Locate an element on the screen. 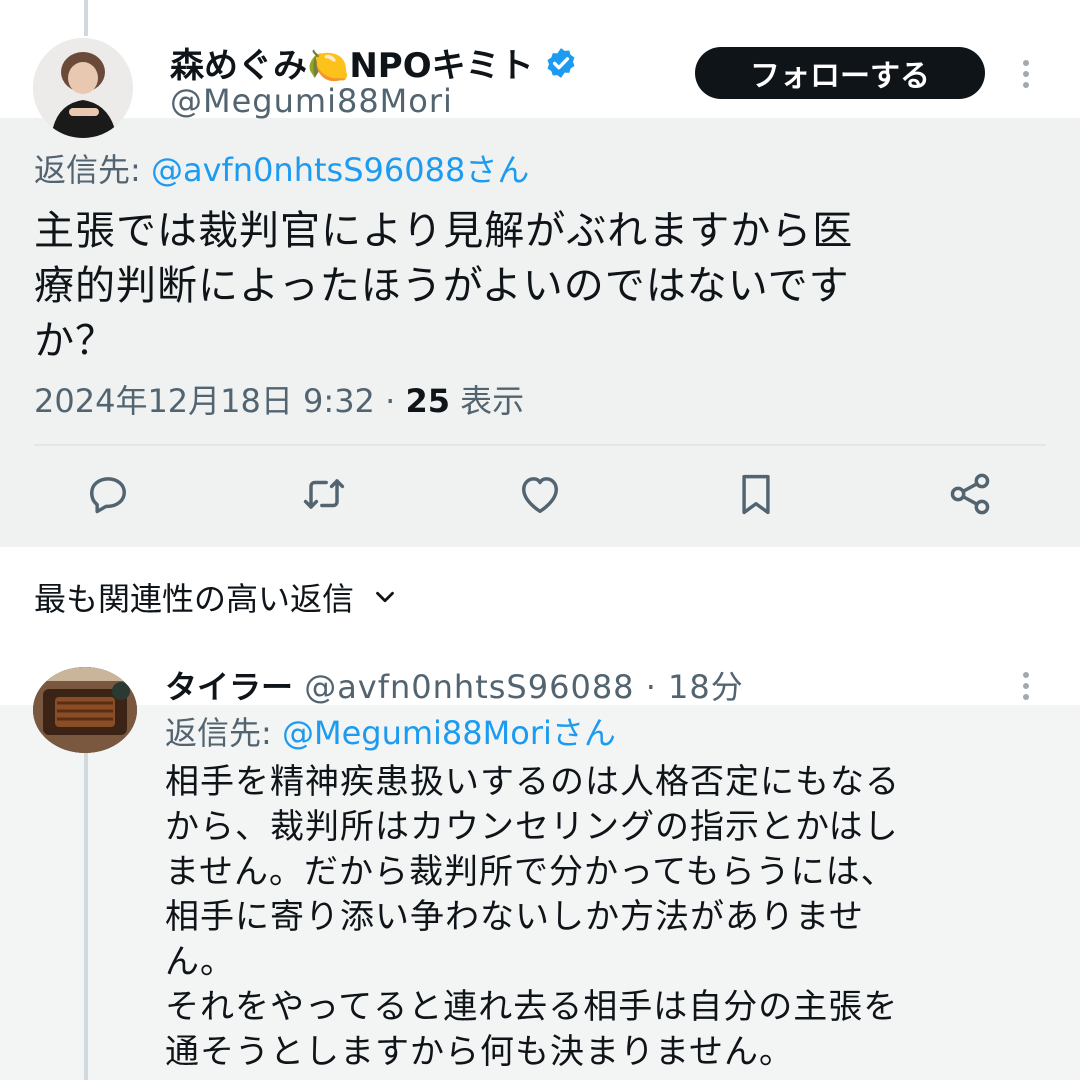  views-label: 表示 is located at coordinates (487, 401).